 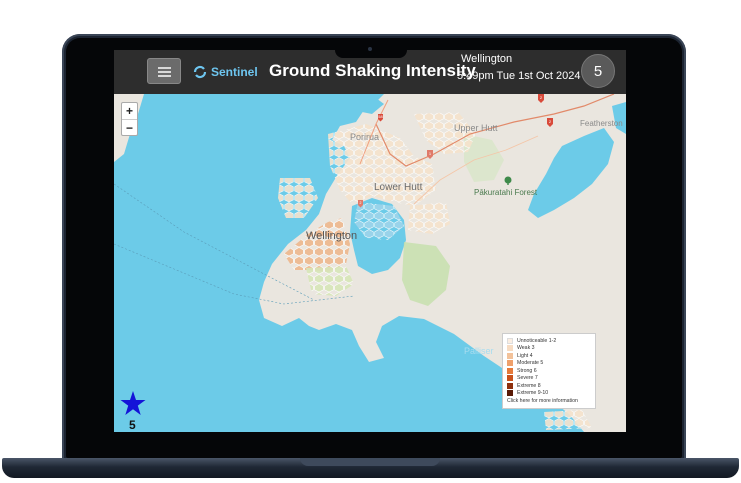 What do you see at coordinates (530, 363) in the screenshot?
I see `legend-label: Moderate 5` at bounding box center [530, 363].